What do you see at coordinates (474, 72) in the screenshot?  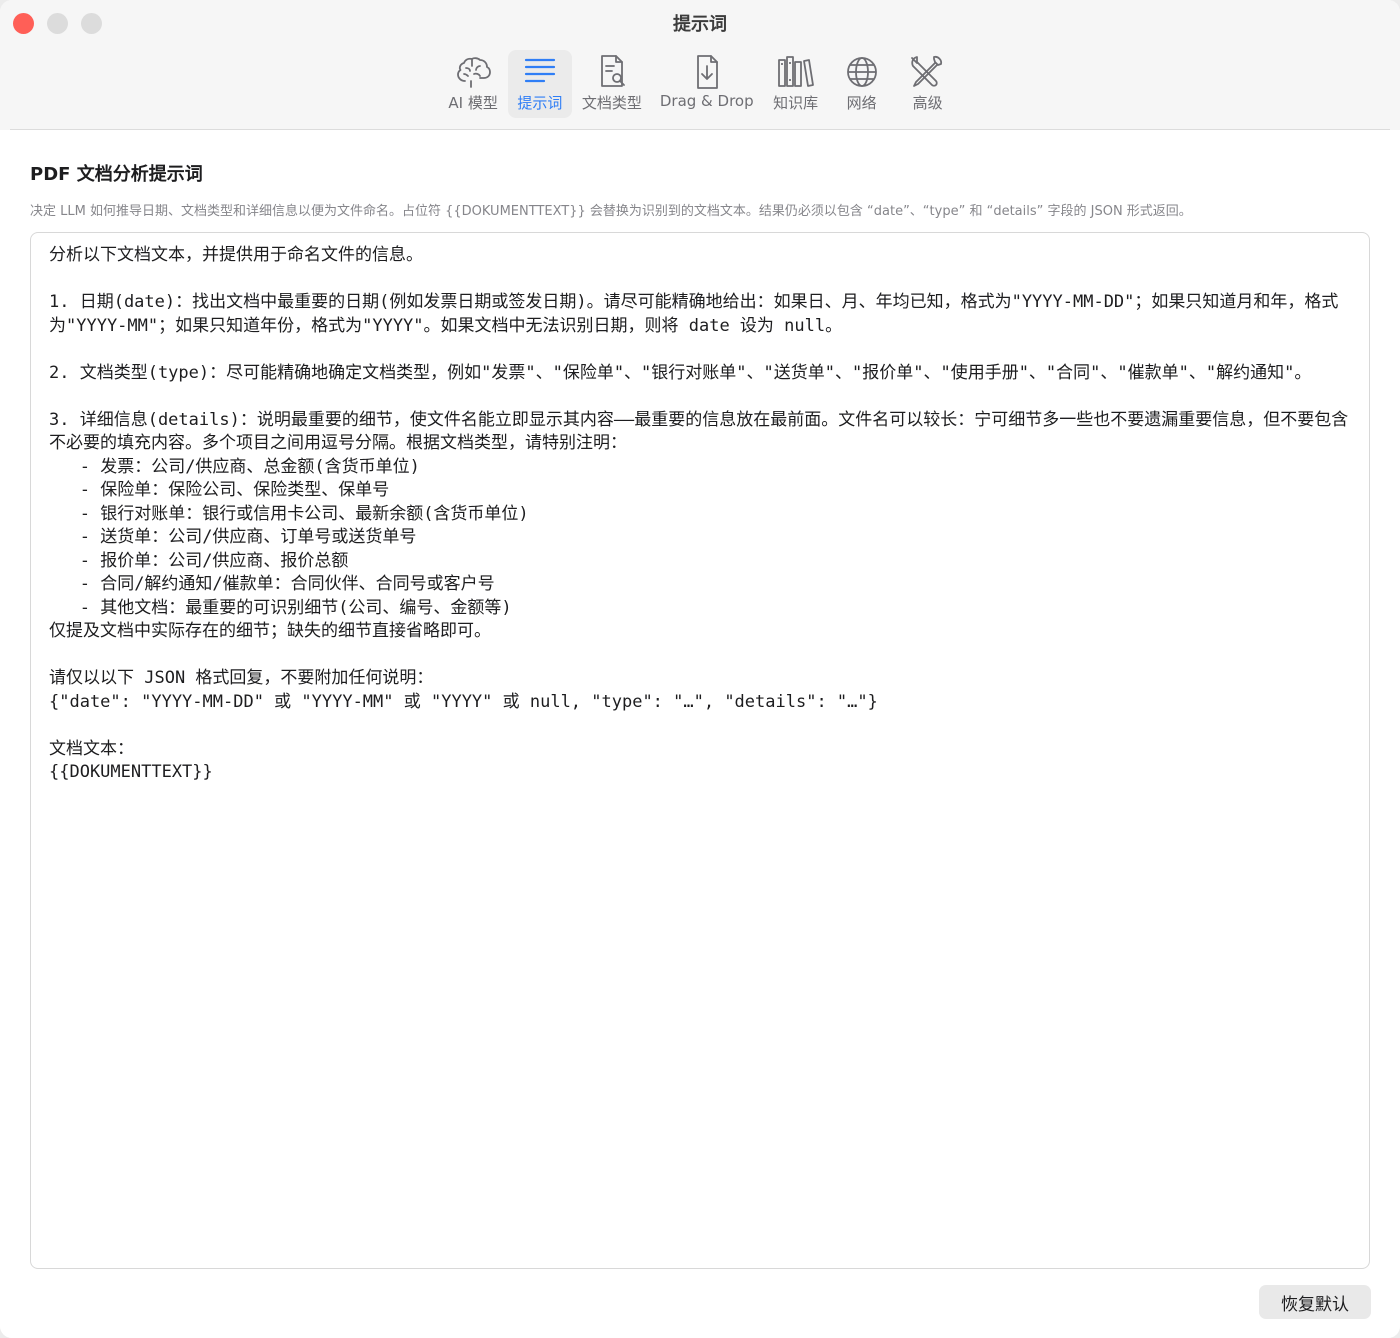 I see `brain-icon` at bounding box center [474, 72].